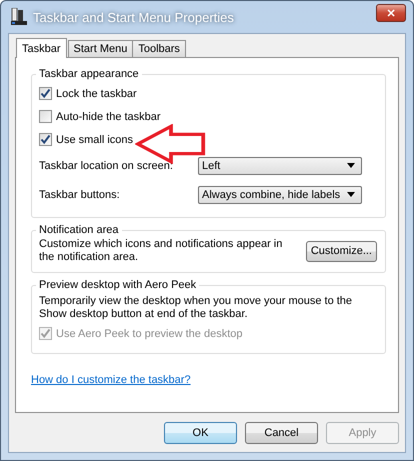 The height and width of the screenshot is (461, 414). What do you see at coordinates (133, 17) in the screenshot?
I see `window-title: Taskbar and Start Menu Properties` at bounding box center [133, 17].